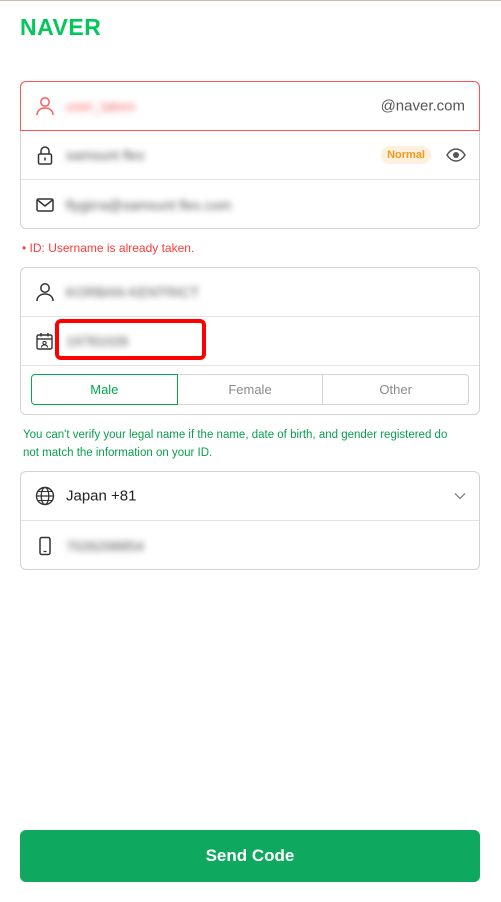  I want to click on username-field: user_taken @naver.com, so click(250, 106).